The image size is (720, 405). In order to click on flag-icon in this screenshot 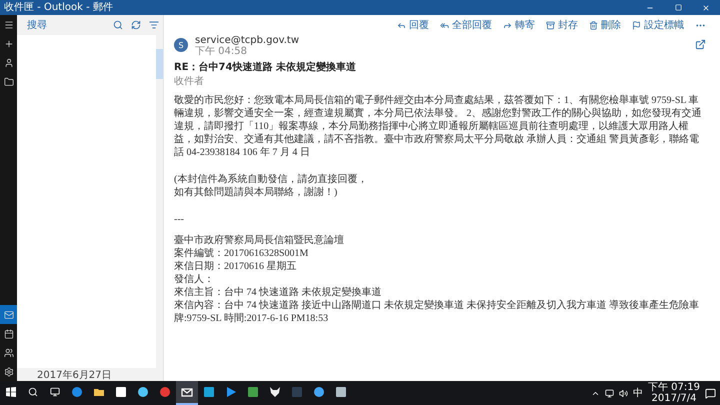, I will do `click(636, 25)`.